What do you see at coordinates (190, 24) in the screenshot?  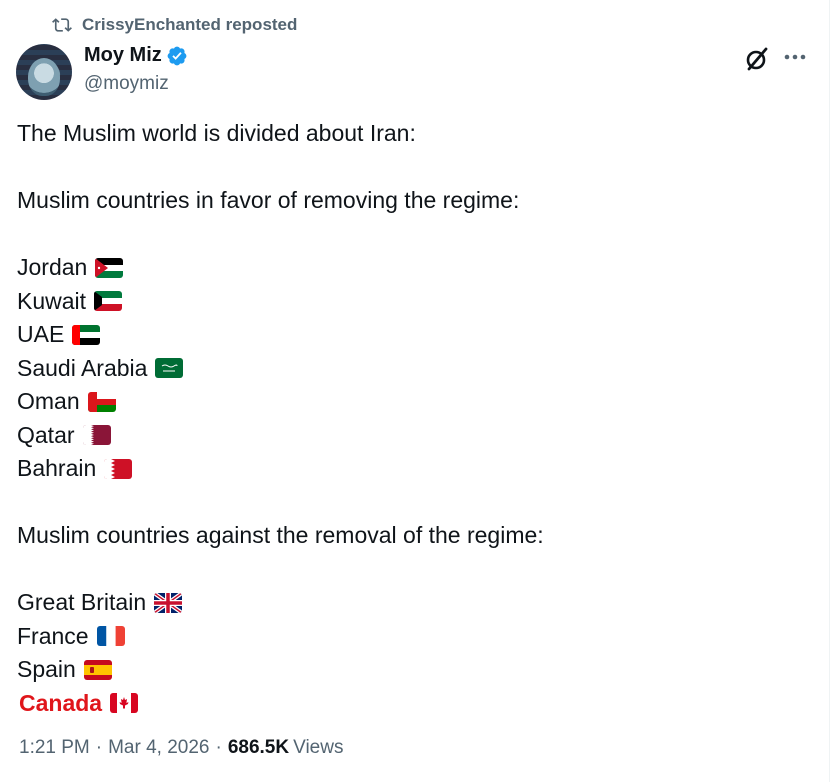 I see `repost-text: CrissyEnchanted reposted` at bounding box center [190, 24].